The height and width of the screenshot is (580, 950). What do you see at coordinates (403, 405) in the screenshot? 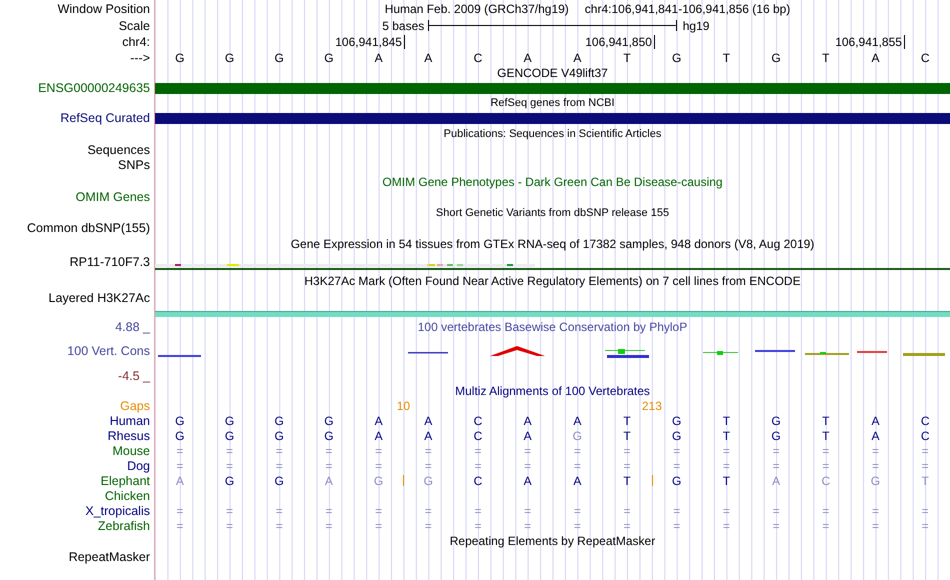
I see `gap-count: 10` at bounding box center [403, 405].